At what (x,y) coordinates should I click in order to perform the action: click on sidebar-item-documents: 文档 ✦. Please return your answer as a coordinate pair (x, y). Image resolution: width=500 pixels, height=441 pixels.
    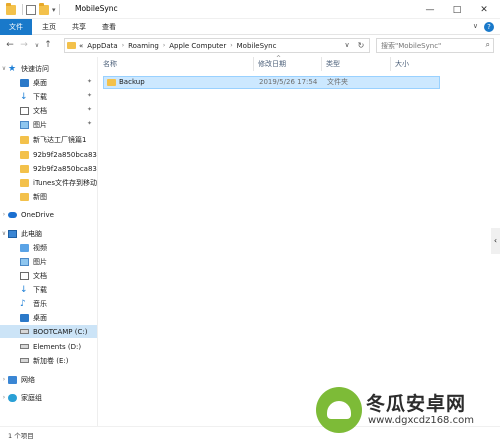
    Looking at the image, I should click on (48, 110).